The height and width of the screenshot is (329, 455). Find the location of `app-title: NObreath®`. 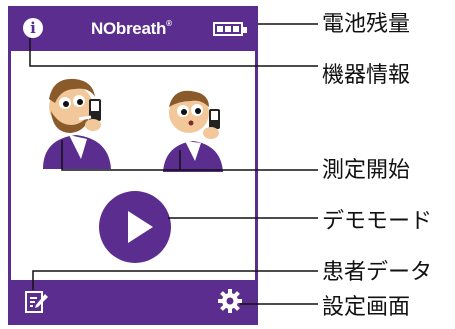

app-title: NObreath® is located at coordinates (131, 28).